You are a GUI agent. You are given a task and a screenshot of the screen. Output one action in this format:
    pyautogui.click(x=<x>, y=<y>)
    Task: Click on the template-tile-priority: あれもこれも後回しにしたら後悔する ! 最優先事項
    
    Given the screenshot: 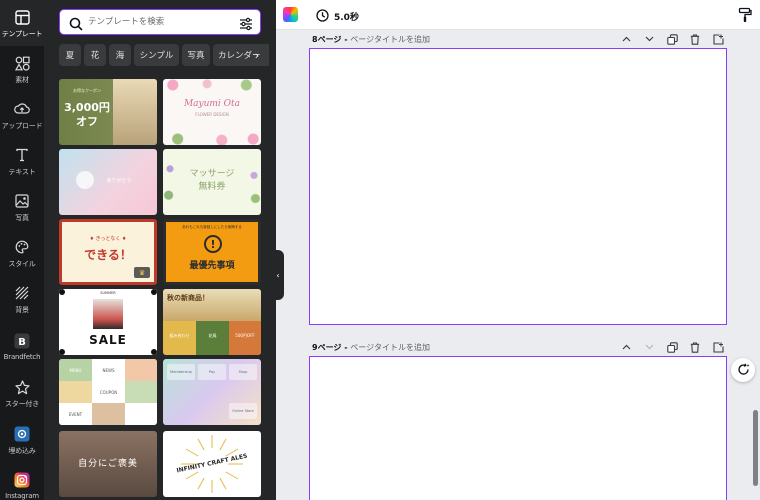 What is the action you would take?
    pyautogui.click(x=212, y=252)
    